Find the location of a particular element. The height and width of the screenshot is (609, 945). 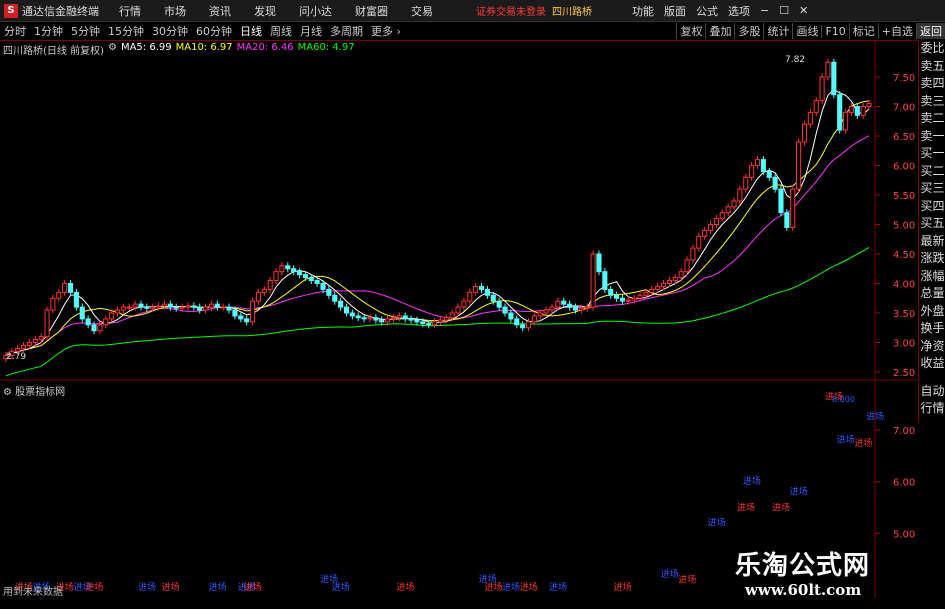

side-buy4: 买四 is located at coordinates (932, 207).